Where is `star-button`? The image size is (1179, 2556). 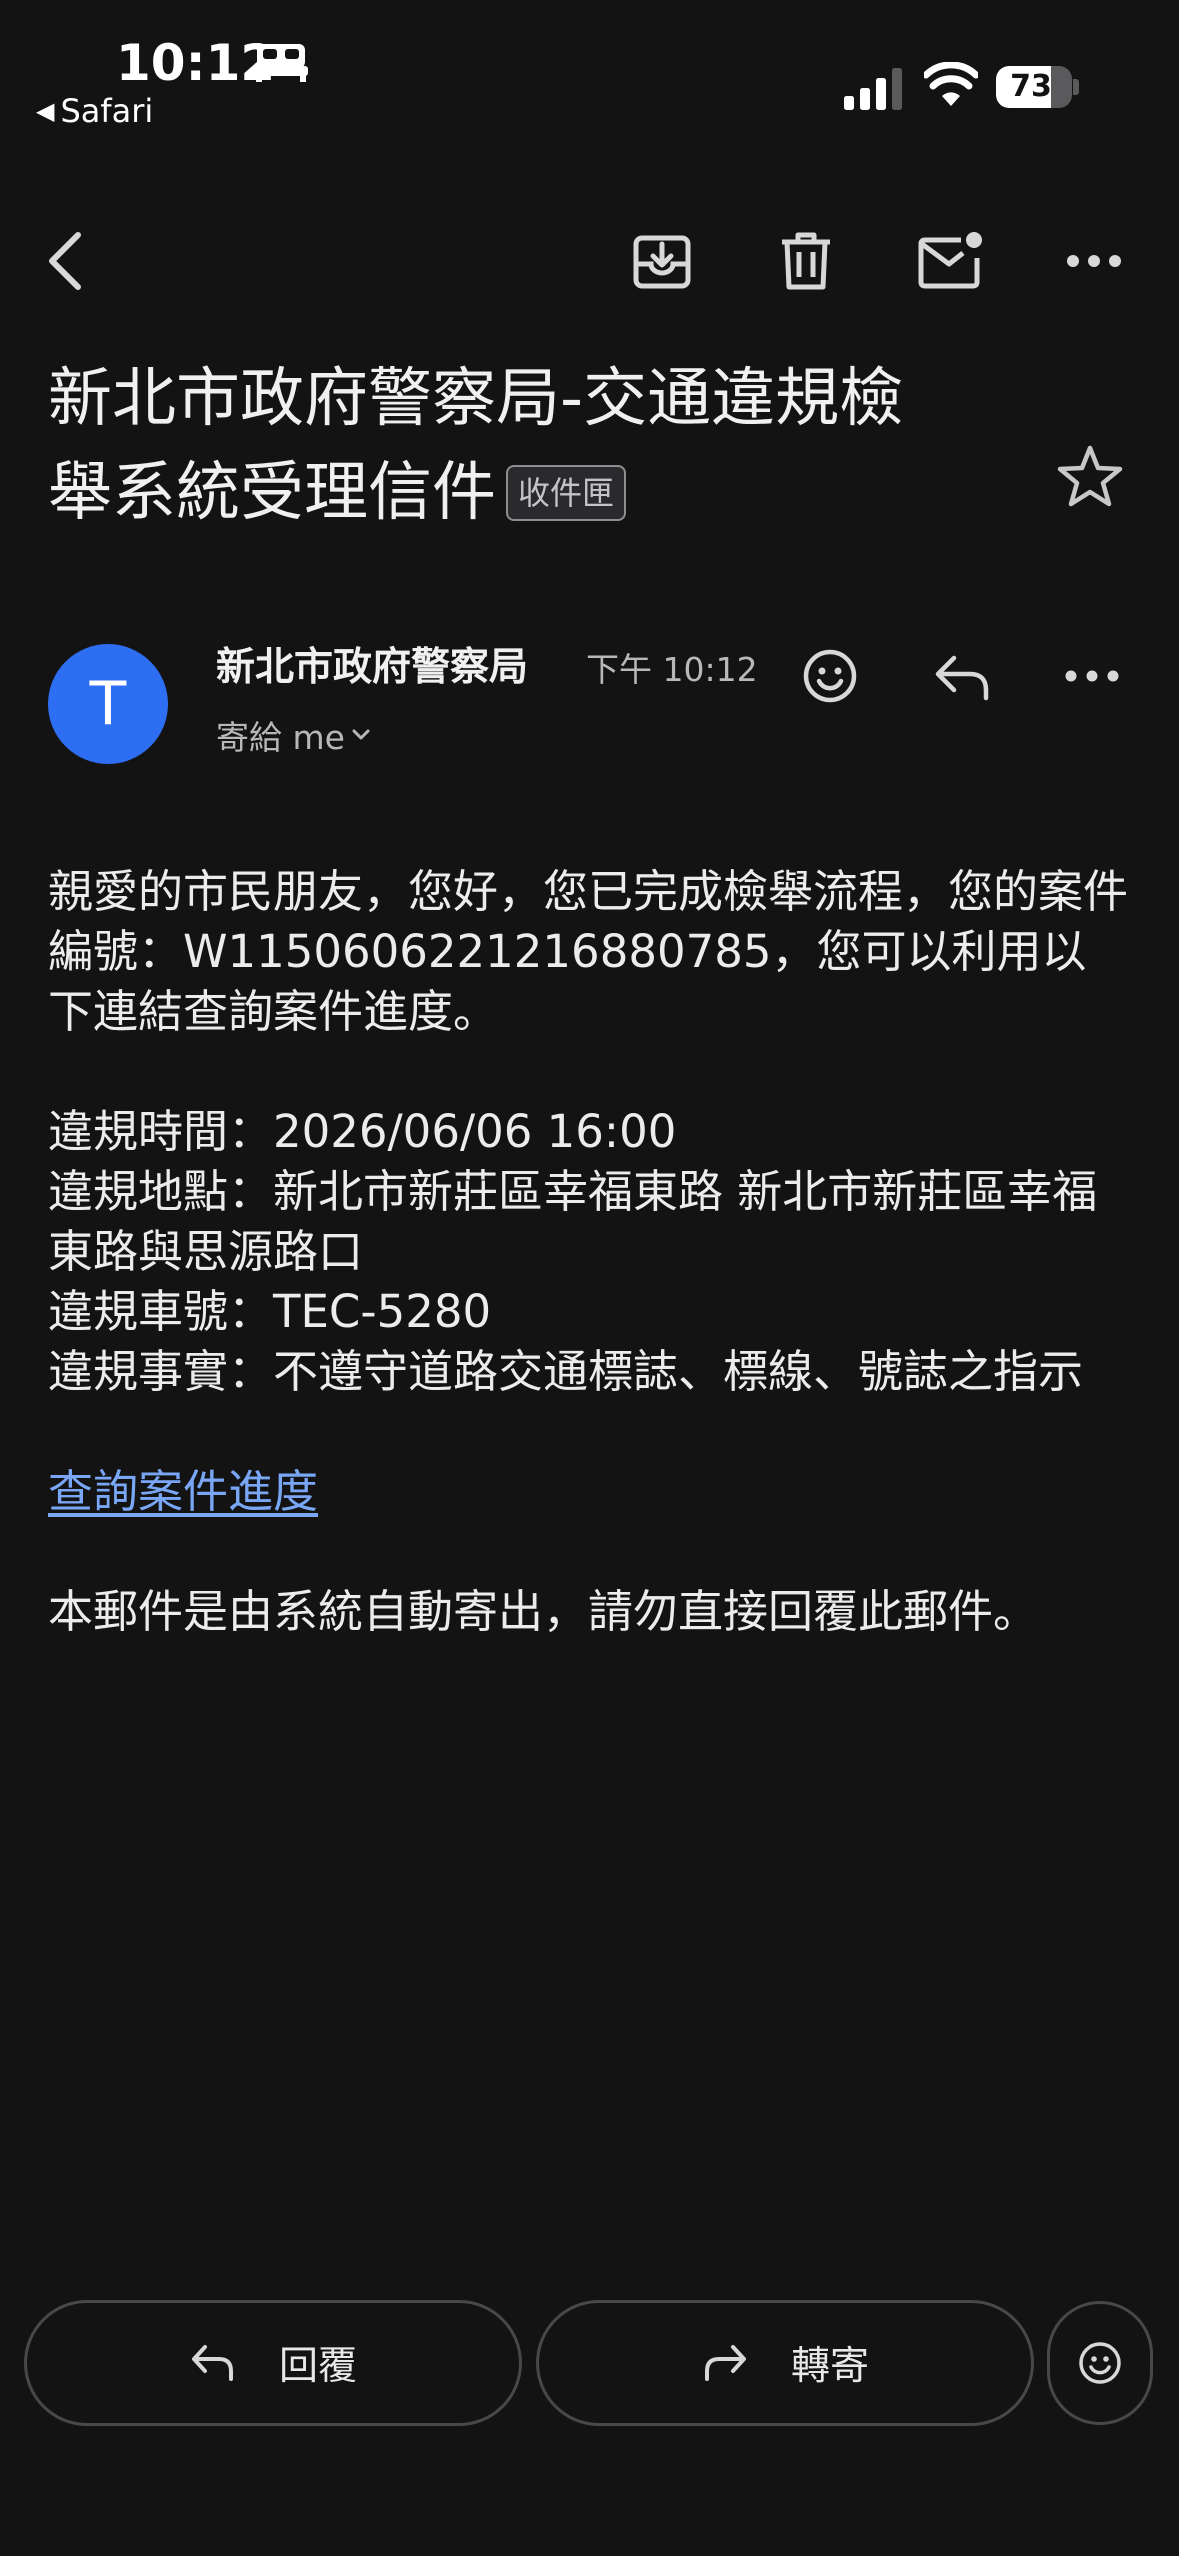 star-button is located at coordinates (1090, 476).